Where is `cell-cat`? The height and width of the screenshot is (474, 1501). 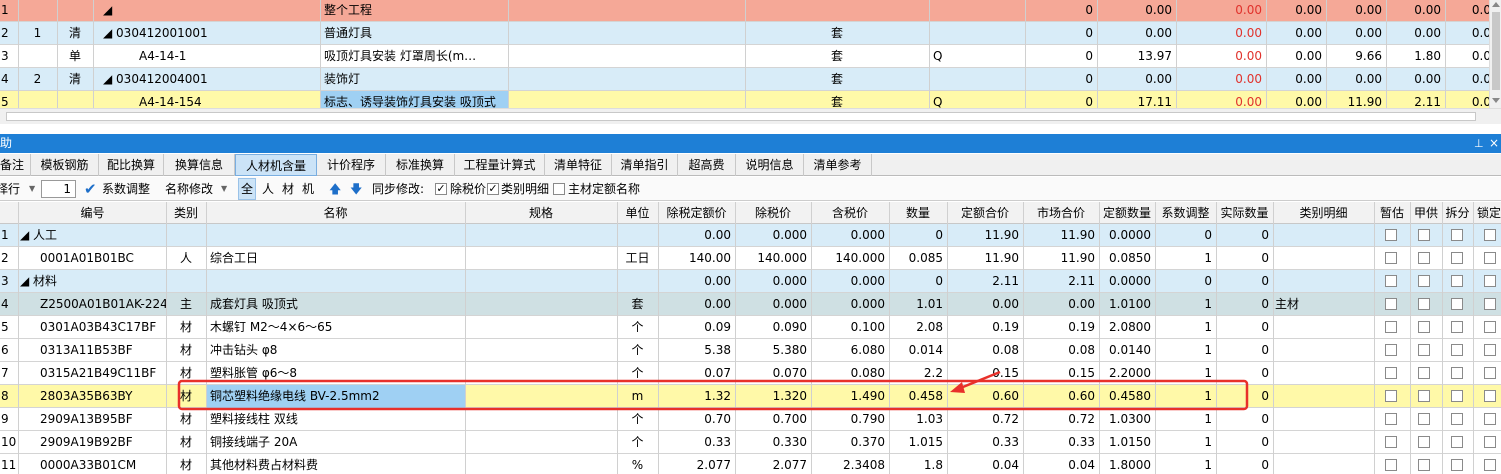
cell-cat is located at coordinates (186, 235).